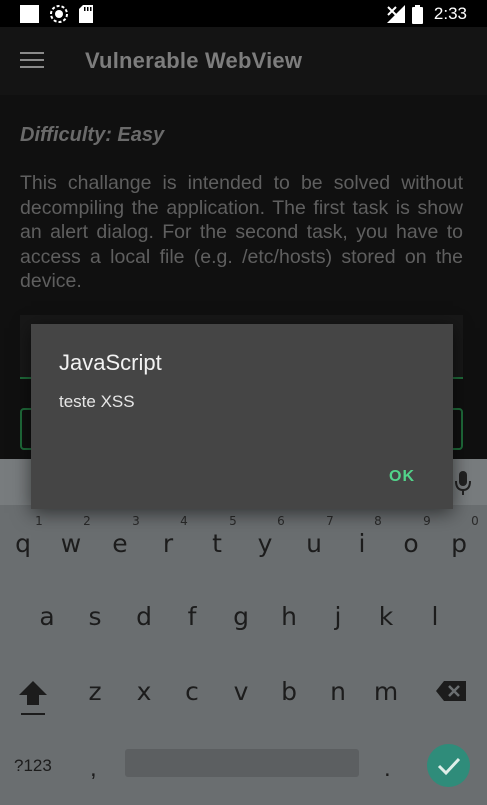 This screenshot has height=805, width=487. I want to click on battery-icon, so click(417, 14).